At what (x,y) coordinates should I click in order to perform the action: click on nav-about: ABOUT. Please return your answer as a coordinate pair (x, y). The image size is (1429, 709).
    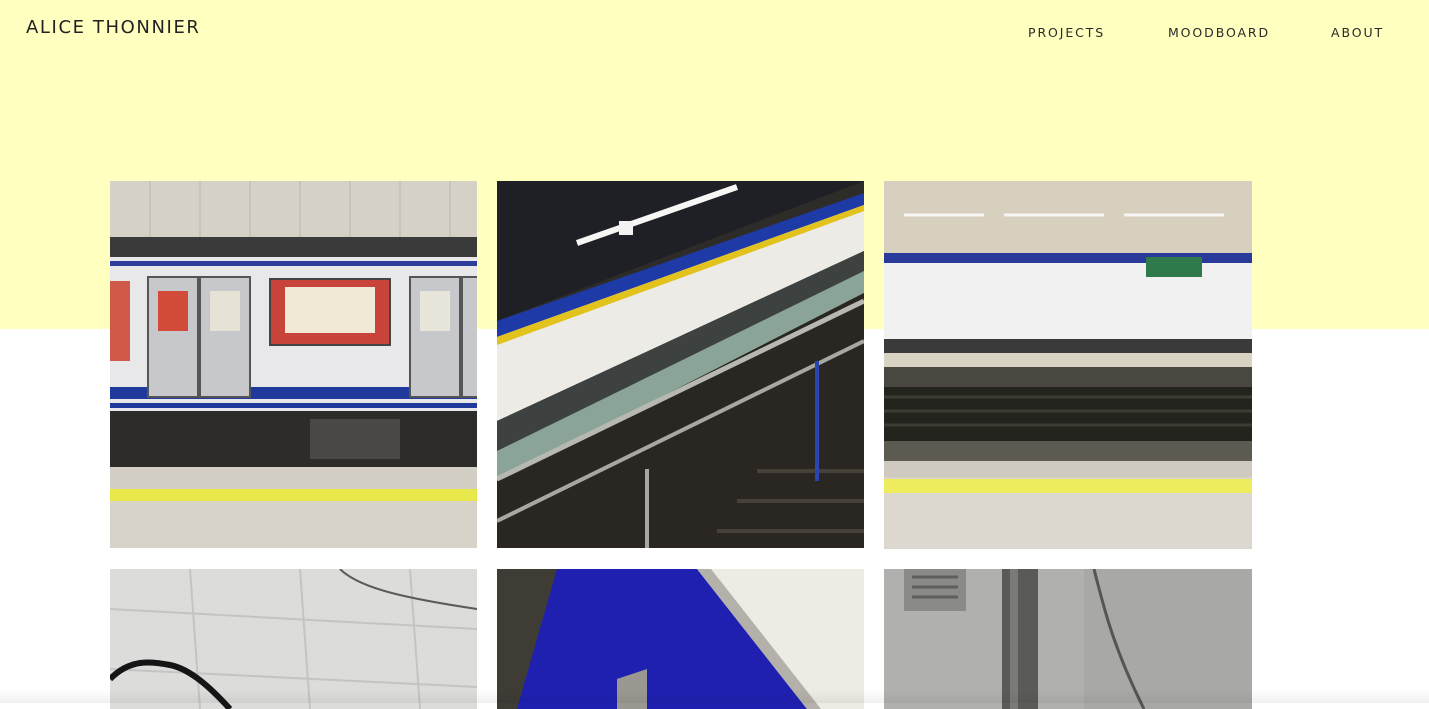
    Looking at the image, I should click on (1357, 32).